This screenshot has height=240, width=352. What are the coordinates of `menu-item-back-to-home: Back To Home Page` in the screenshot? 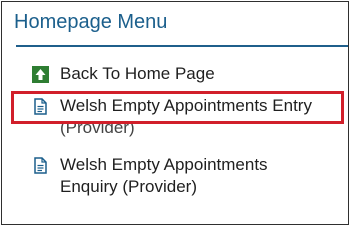 It's located at (182, 74).